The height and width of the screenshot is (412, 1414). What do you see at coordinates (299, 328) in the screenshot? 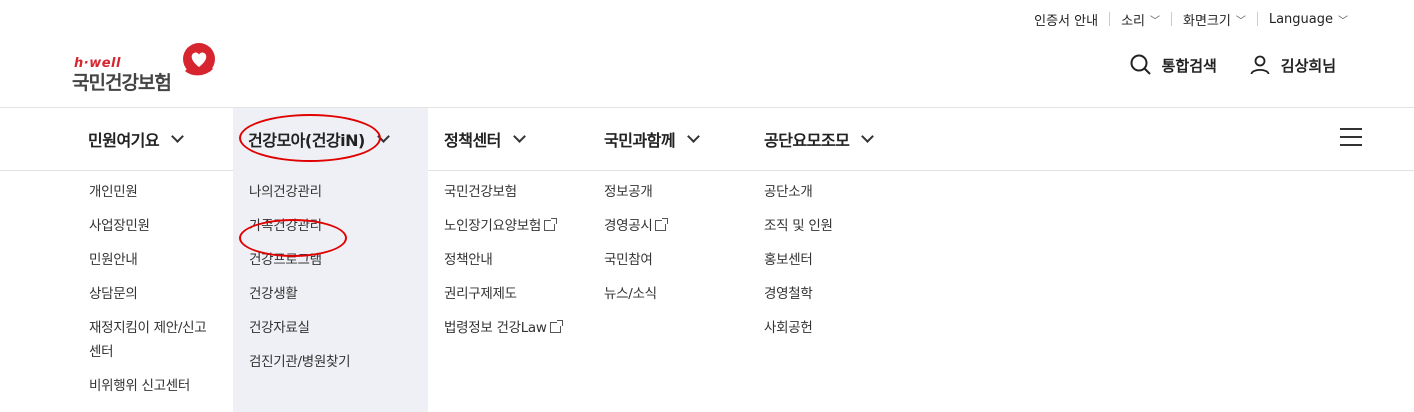
I see `submenu-item: 건강자료실` at bounding box center [299, 328].